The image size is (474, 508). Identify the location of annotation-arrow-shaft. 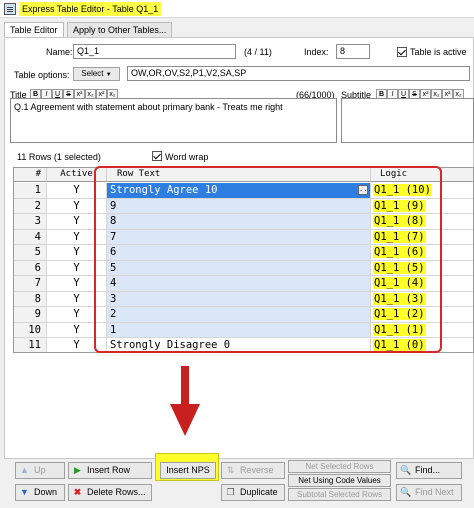
(185, 386).